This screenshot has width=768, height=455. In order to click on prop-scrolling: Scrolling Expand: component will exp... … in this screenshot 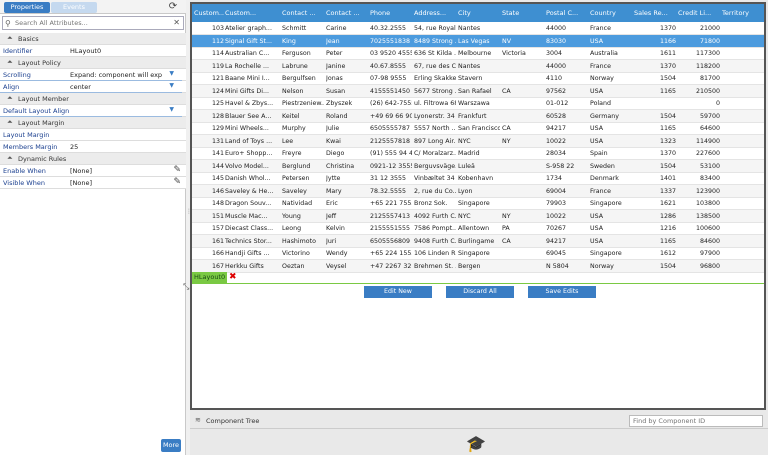, I will do `click(93, 75)`.